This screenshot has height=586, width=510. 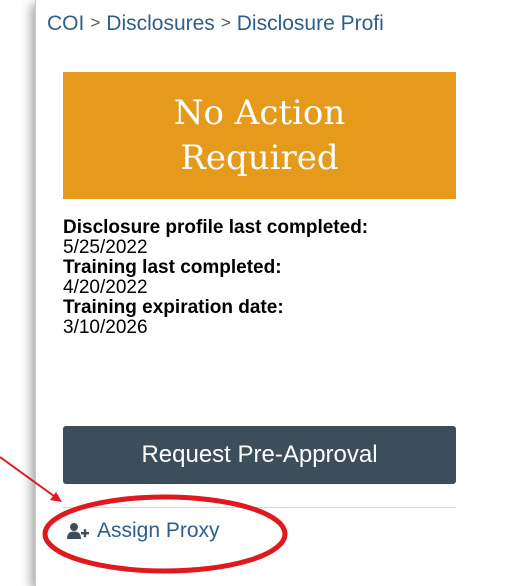 What do you see at coordinates (165, 534) in the screenshot?
I see `annotation-circle` at bounding box center [165, 534].